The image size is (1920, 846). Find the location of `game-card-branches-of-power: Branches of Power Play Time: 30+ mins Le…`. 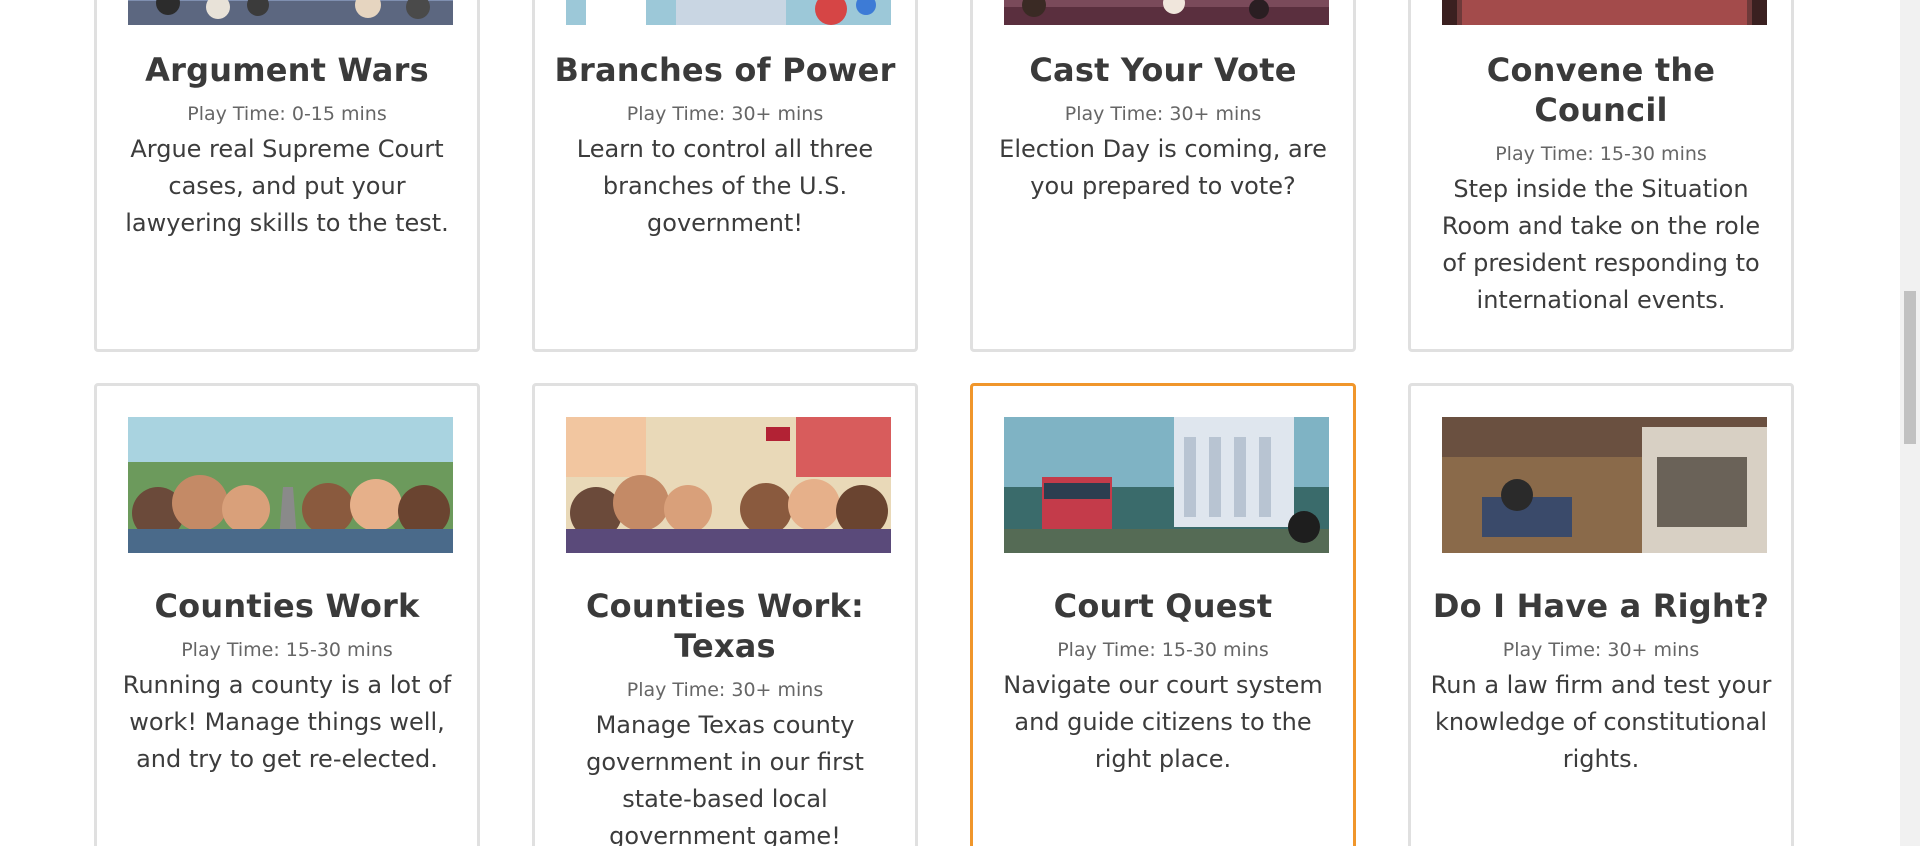

game-card-branches-of-power: Branches of Power Play Time: 30+ mins Le… is located at coordinates (725, 176).